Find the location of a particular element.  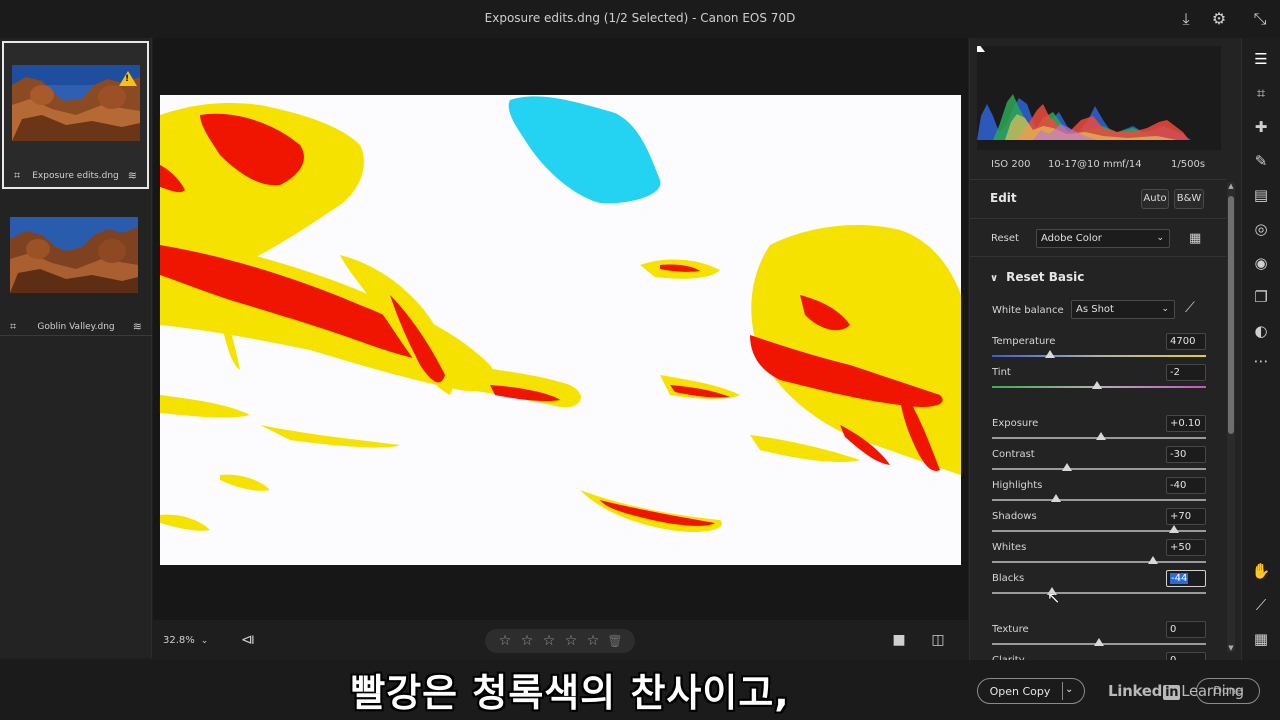

slider-temperature: Temperature 4700 is located at coordinates (1099, 349).